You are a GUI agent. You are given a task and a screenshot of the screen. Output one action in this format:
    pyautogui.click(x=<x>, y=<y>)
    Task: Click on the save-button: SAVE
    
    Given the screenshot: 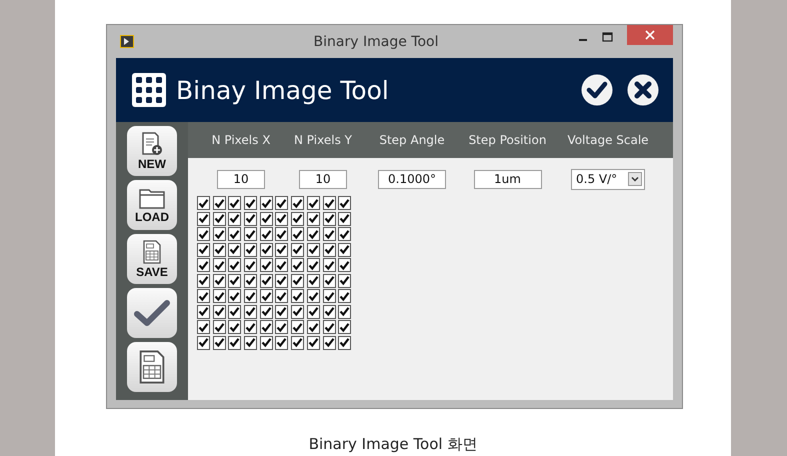 What is the action you would take?
    pyautogui.click(x=152, y=259)
    